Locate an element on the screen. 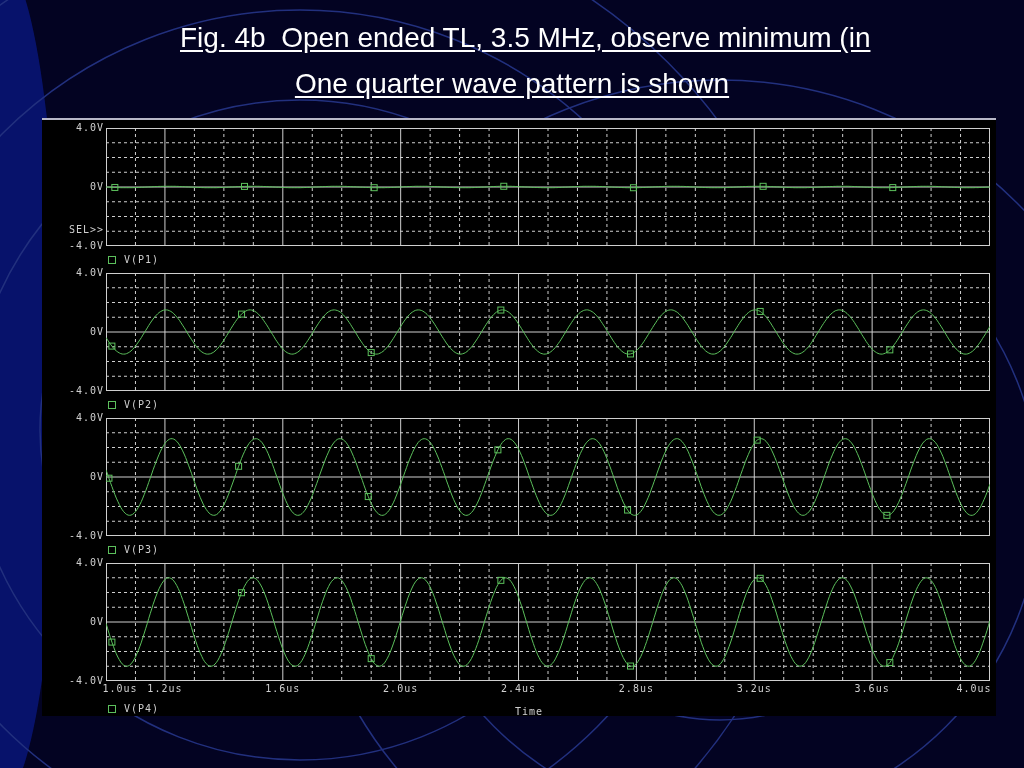 This screenshot has height=768, width=1024. trace-legend: V(P2) is located at coordinates (142, 404).